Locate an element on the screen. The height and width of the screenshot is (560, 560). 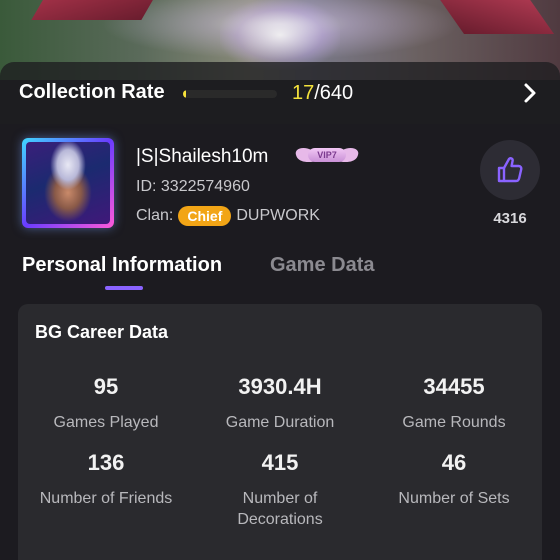
clan-role-badge: Chief is located at coordinates (205, 216).